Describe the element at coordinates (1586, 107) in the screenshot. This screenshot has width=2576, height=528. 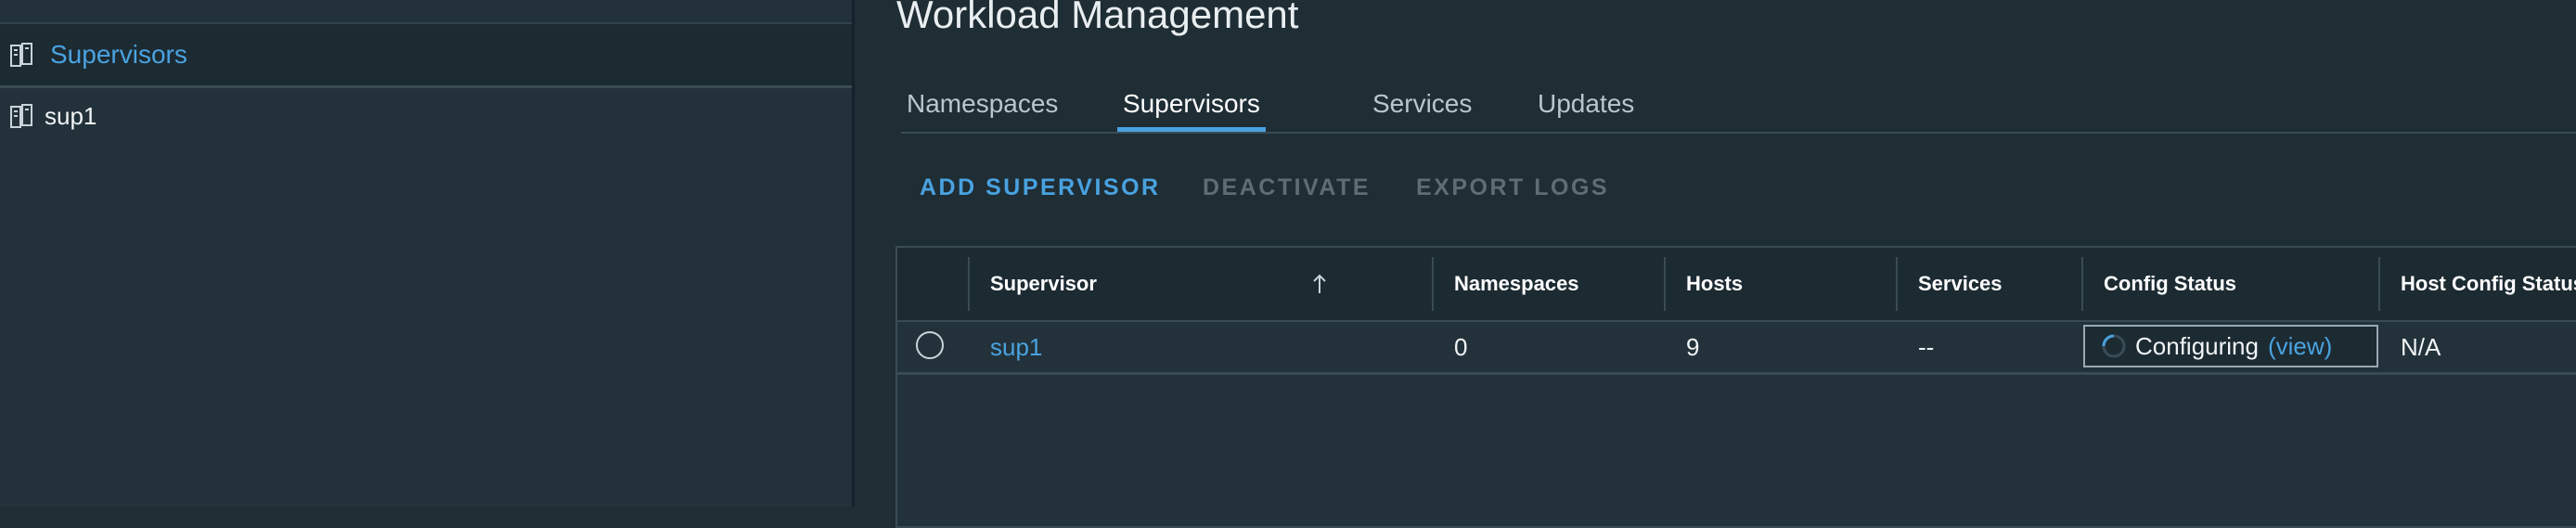
I see `tab-updates: Updates` at that location.